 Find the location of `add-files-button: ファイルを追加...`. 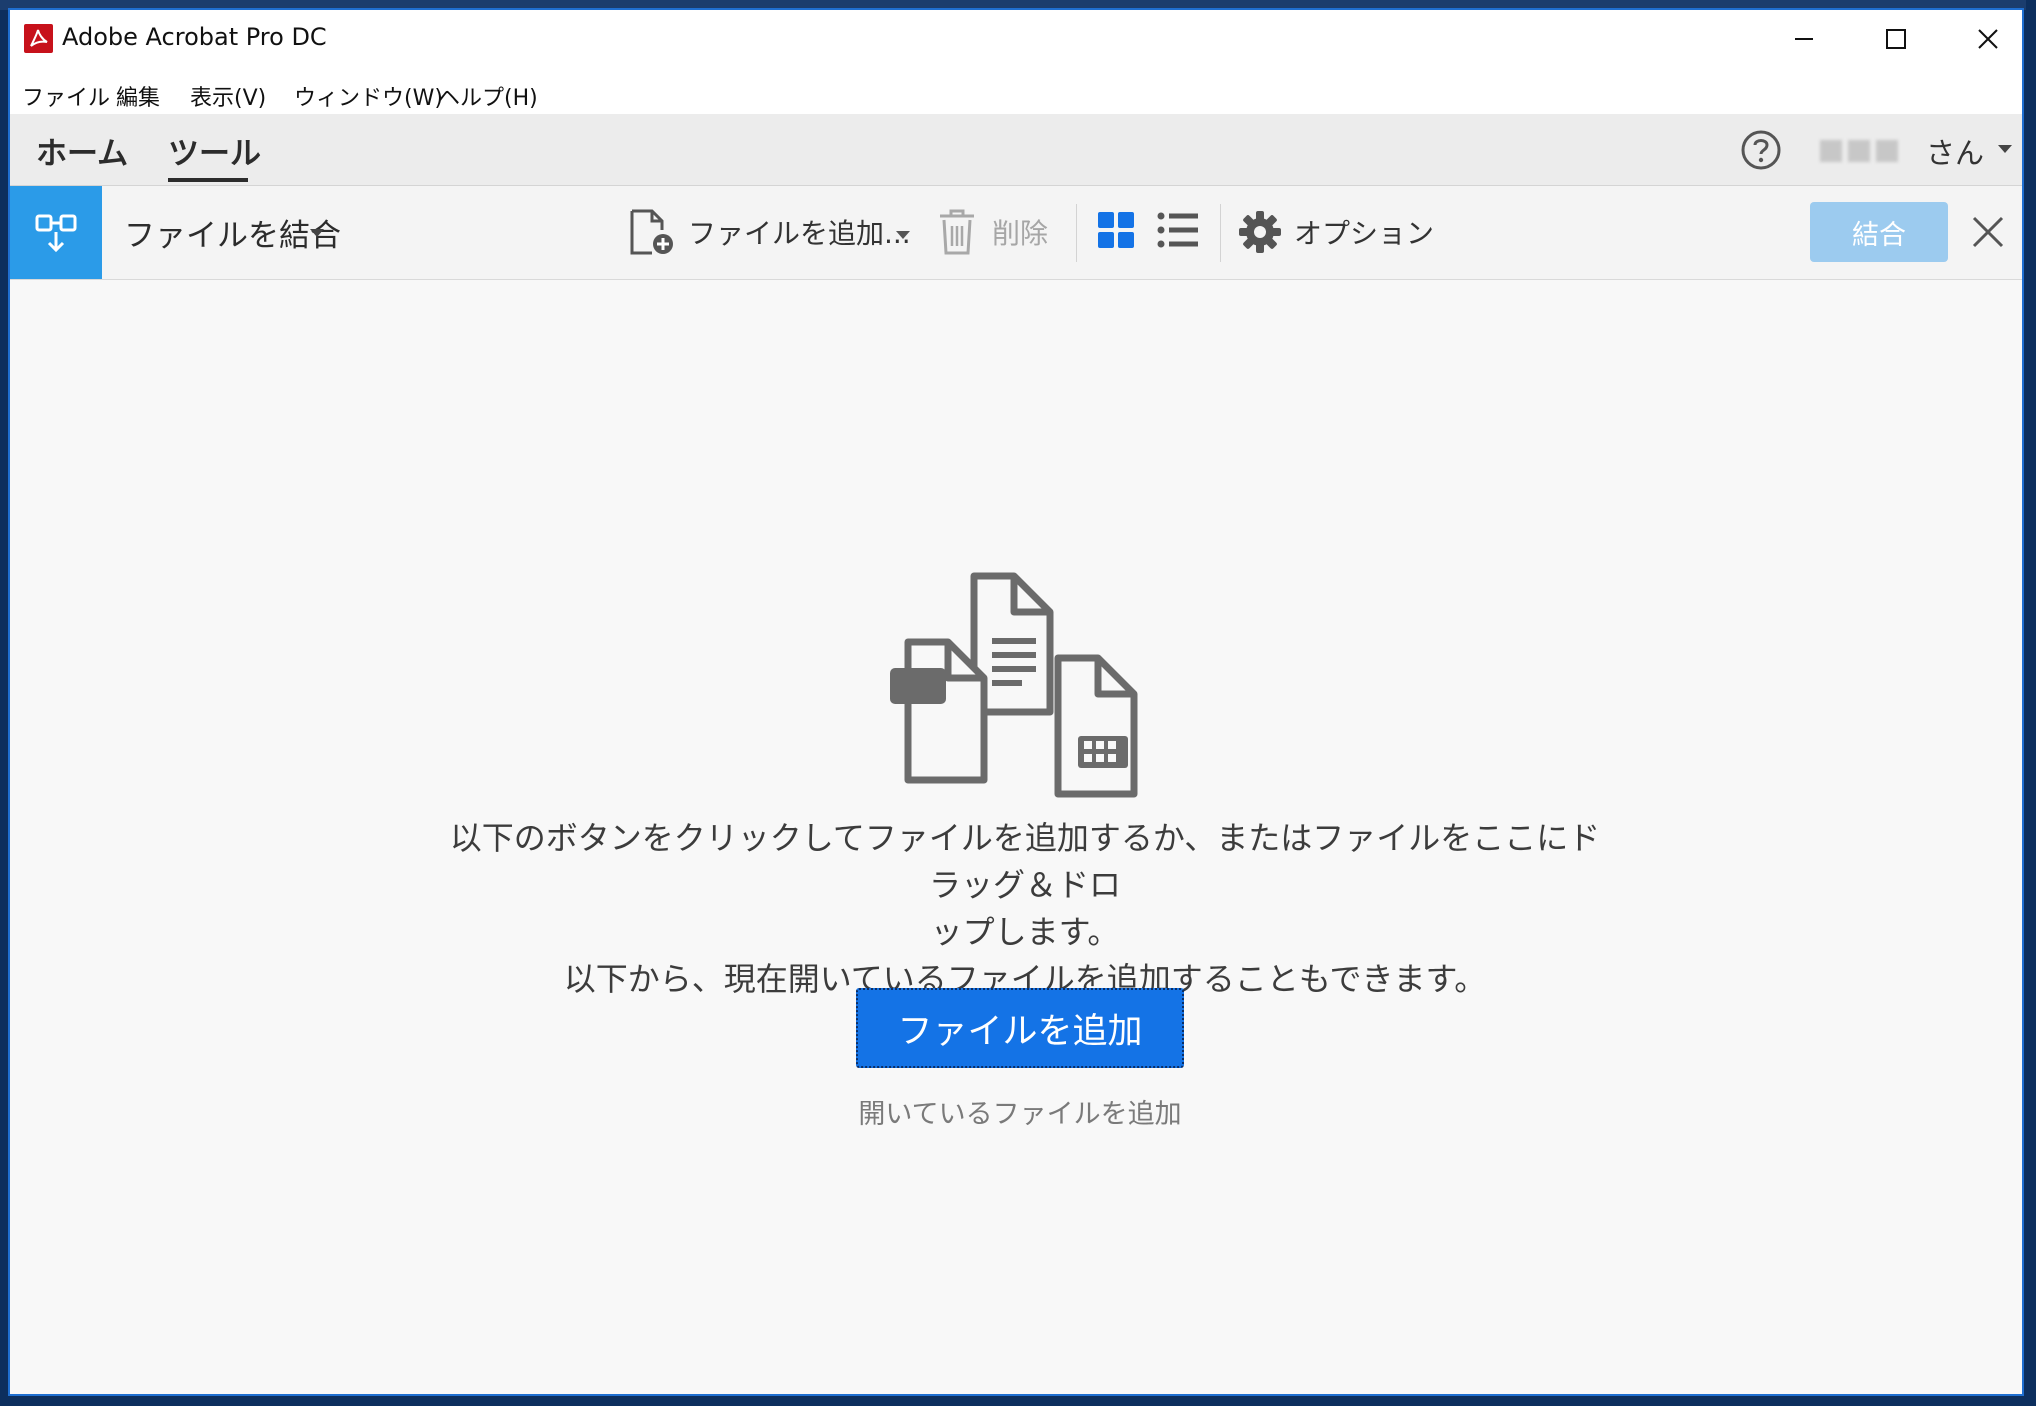

add-files-button: ファイルを追加... is located at coordinates (799, 232).